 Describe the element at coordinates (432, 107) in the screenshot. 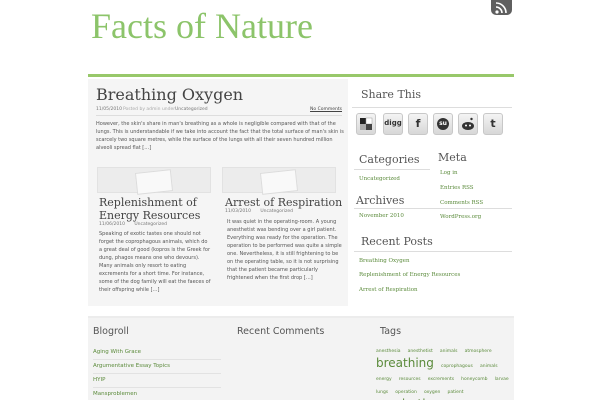

I see `share-divider` at that location.